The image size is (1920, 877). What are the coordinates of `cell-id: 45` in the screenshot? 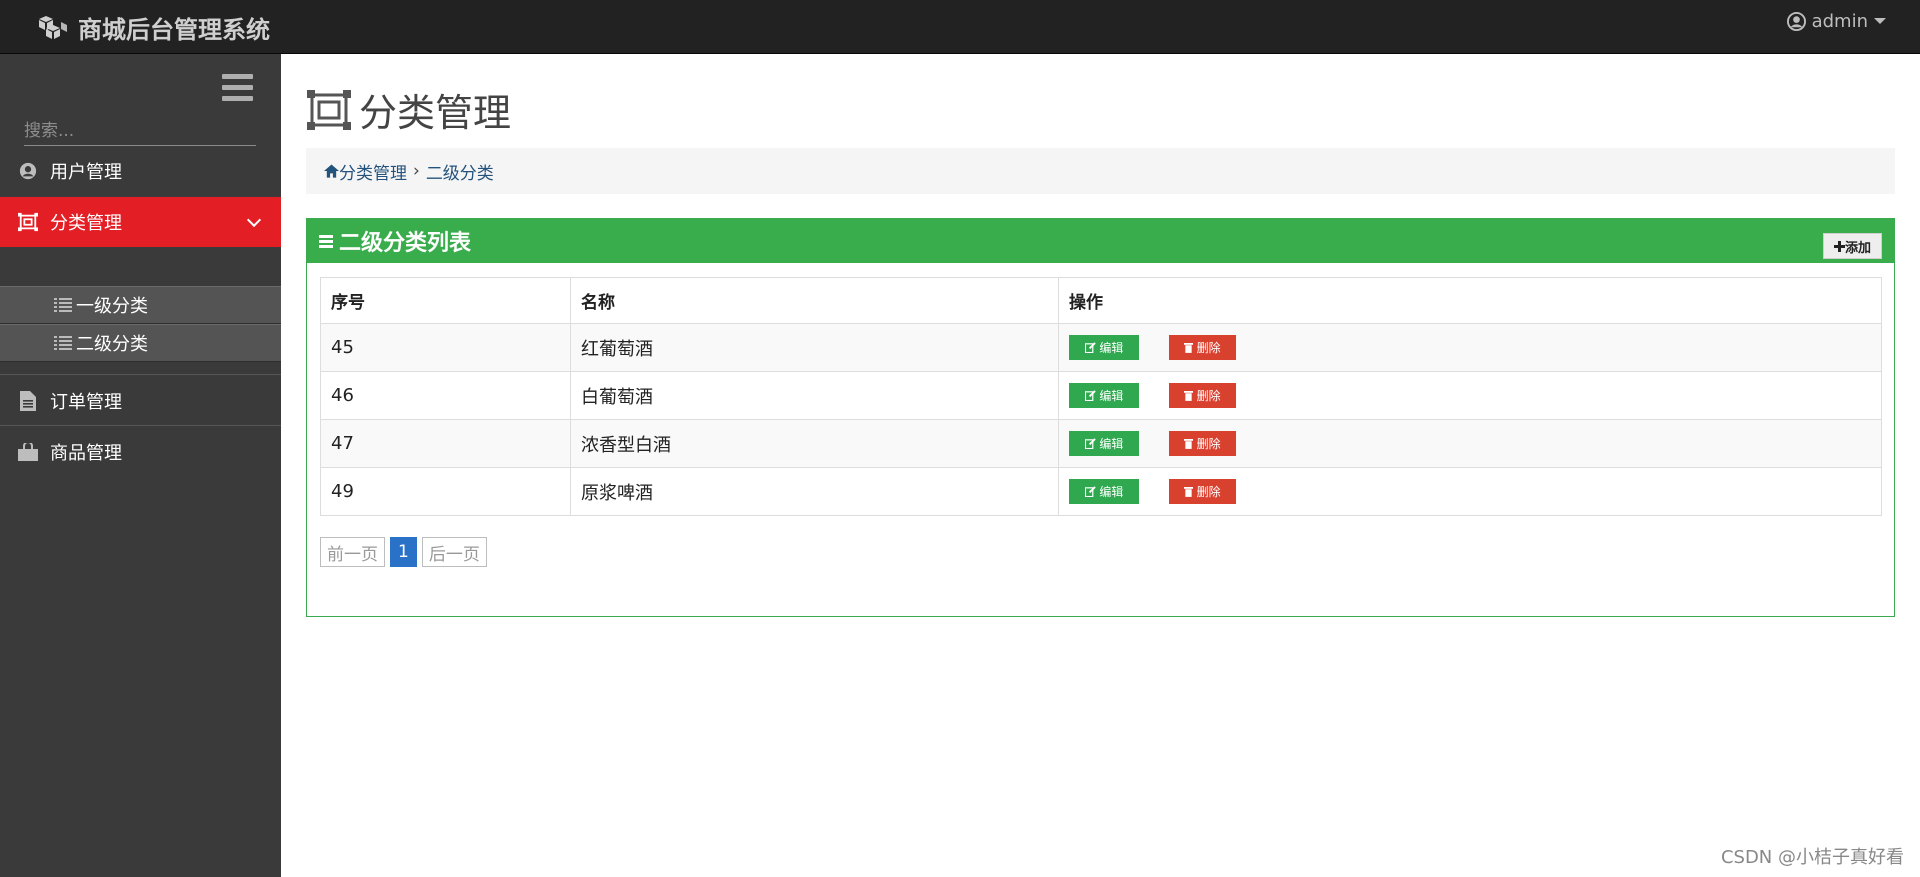 It's located at (445, 347).